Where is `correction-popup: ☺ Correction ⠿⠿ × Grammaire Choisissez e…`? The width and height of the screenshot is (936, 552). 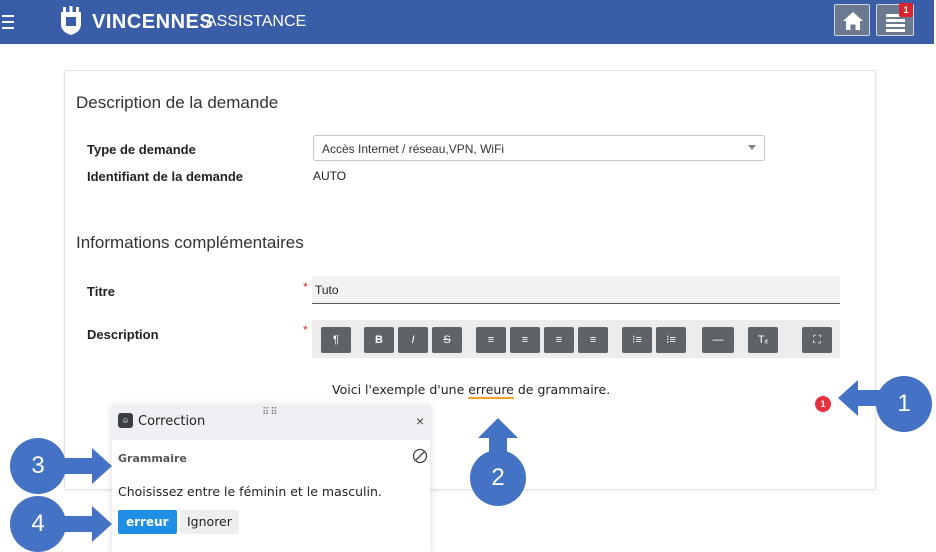
correction-popup: ☺ Correction ⠿⠿ × Grammaire Choisissez e… is located at coordinates (271, 478).